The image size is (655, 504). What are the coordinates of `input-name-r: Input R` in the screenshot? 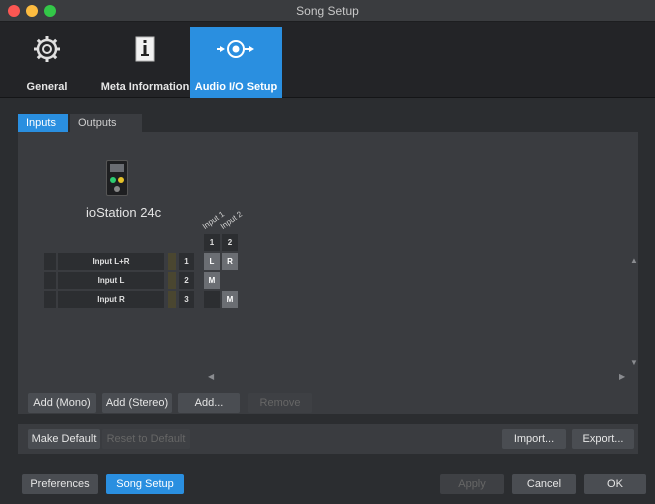 It's located at (111, 299).